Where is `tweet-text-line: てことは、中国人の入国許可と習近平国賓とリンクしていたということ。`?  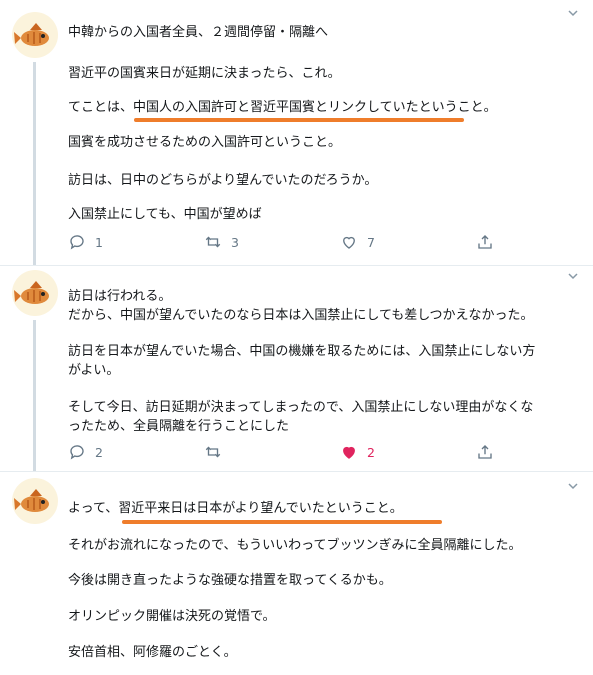 tweet-text-line: てことは、中国人の入国許可と習近平国賓とリンクしていたということ。 is located at coordinates (282, 107).